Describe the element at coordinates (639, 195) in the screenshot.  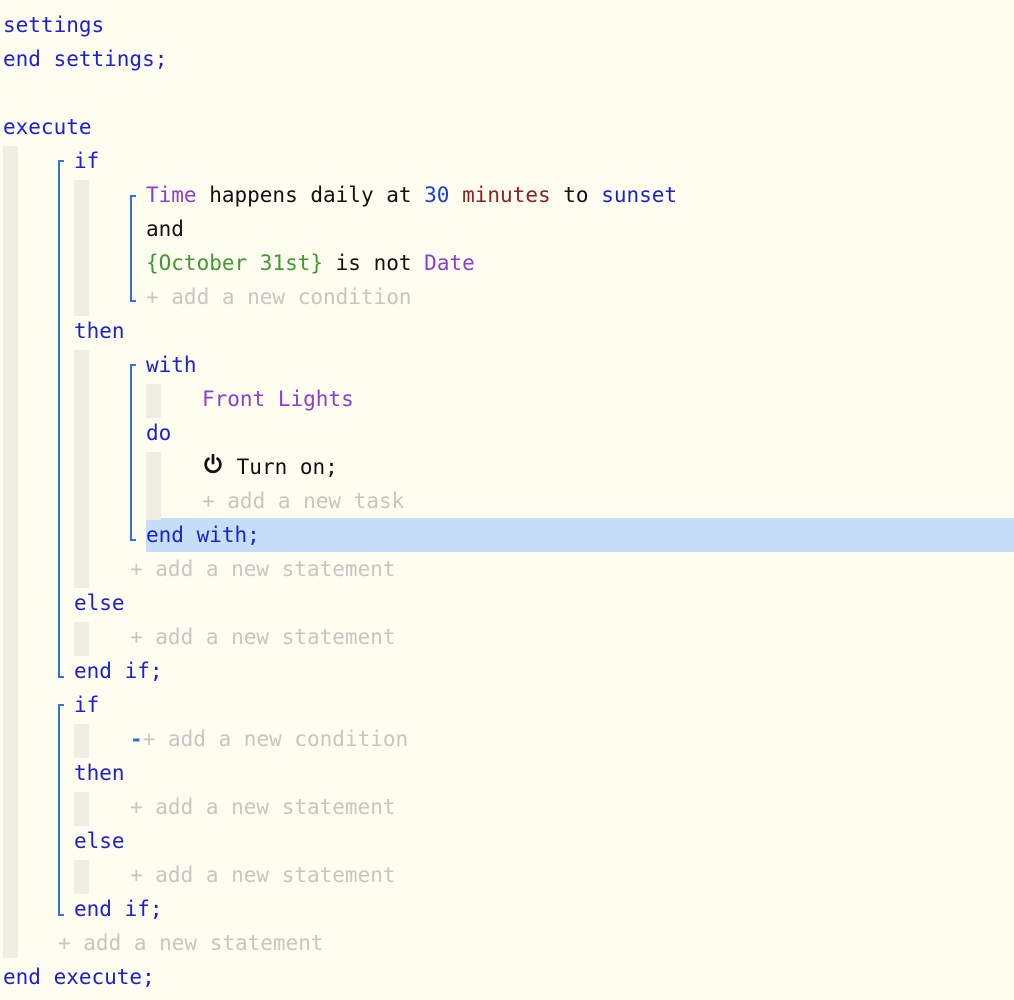
I see `sunset-value: sunset` at that location.